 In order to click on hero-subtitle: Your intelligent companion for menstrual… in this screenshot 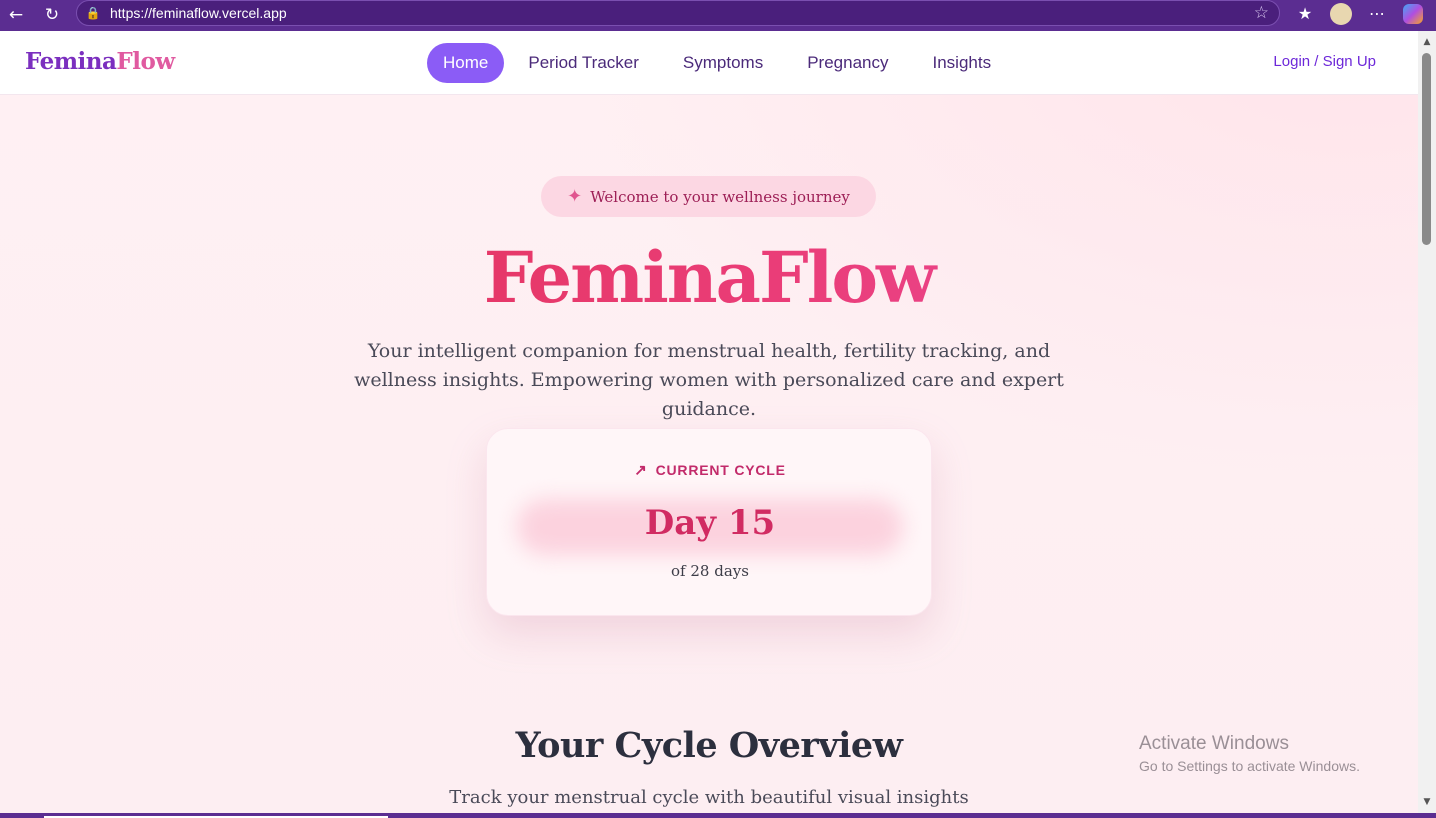, I will do `click(709, 380)`.